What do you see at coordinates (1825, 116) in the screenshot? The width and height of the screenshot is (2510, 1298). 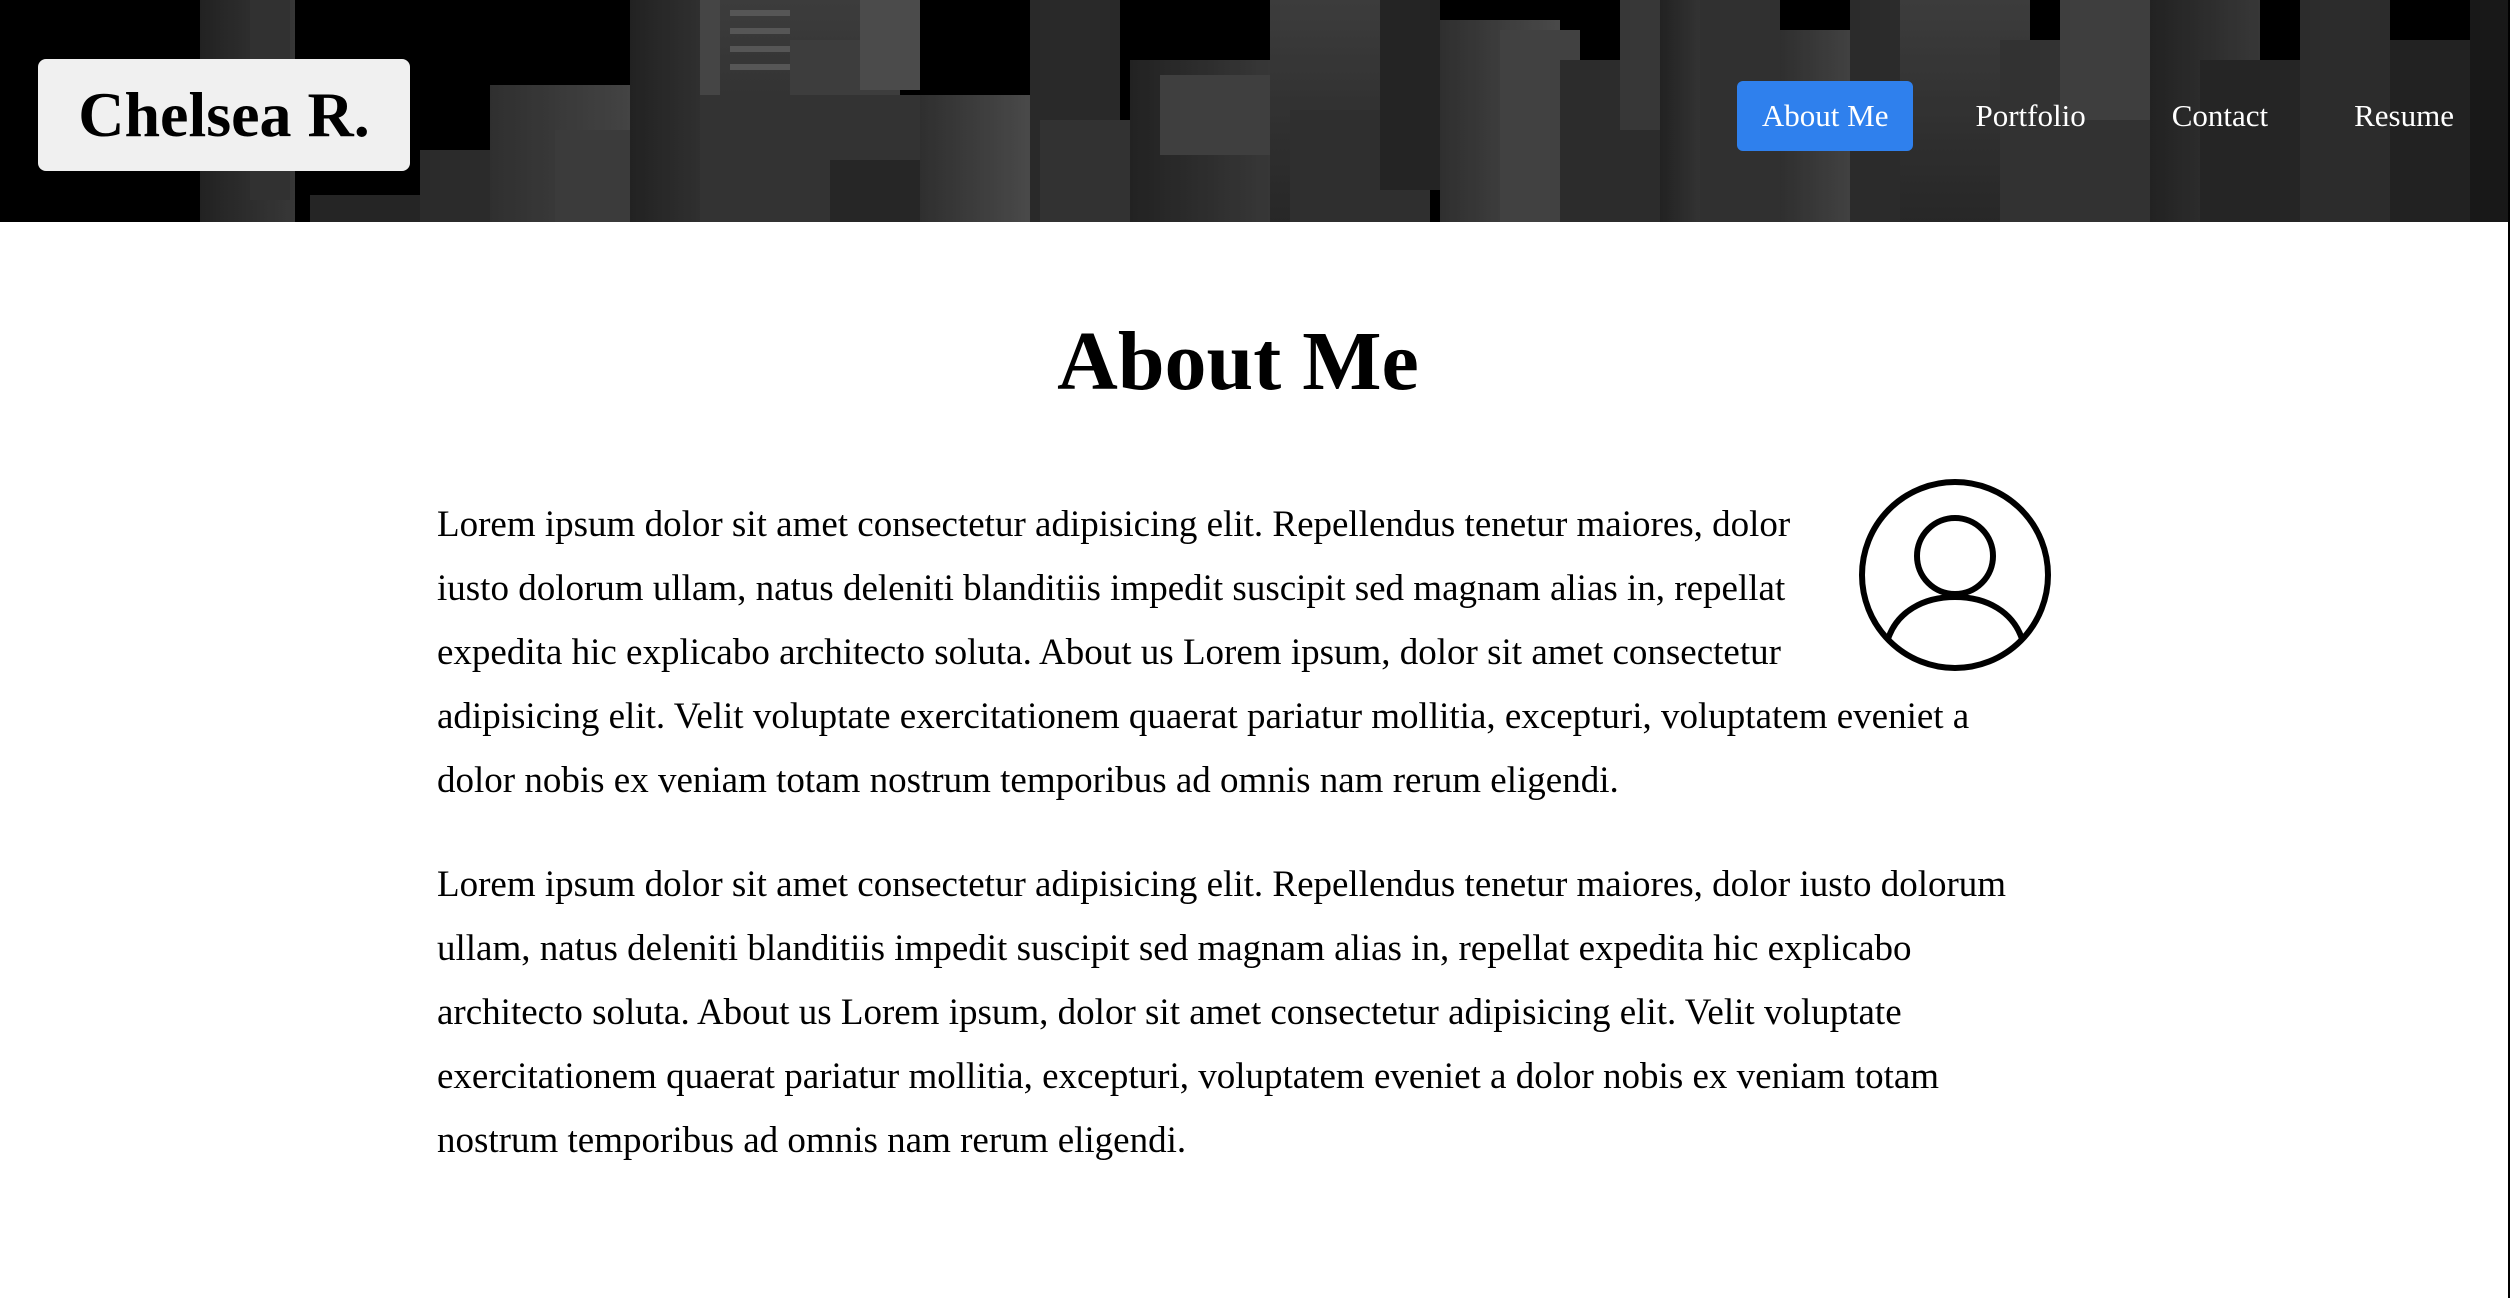 I see `nav-link-about-me: About Me` at bounding box center [1825, 116].